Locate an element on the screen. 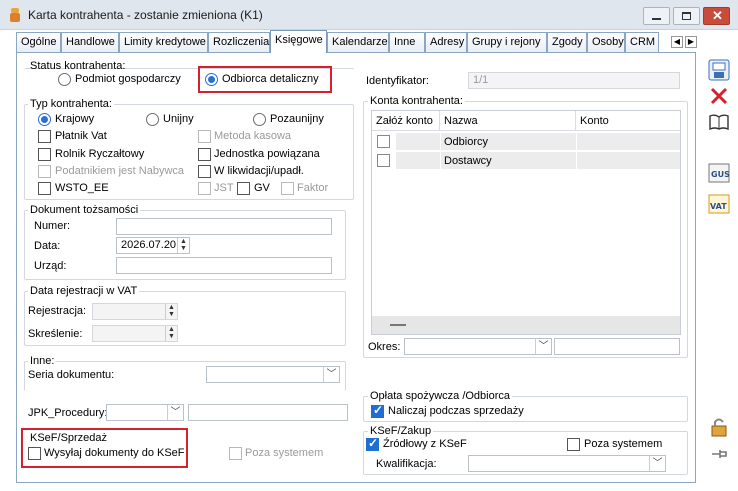 This screenshot has width=738, height=491. save-icon is located at coordinates (719, 70).